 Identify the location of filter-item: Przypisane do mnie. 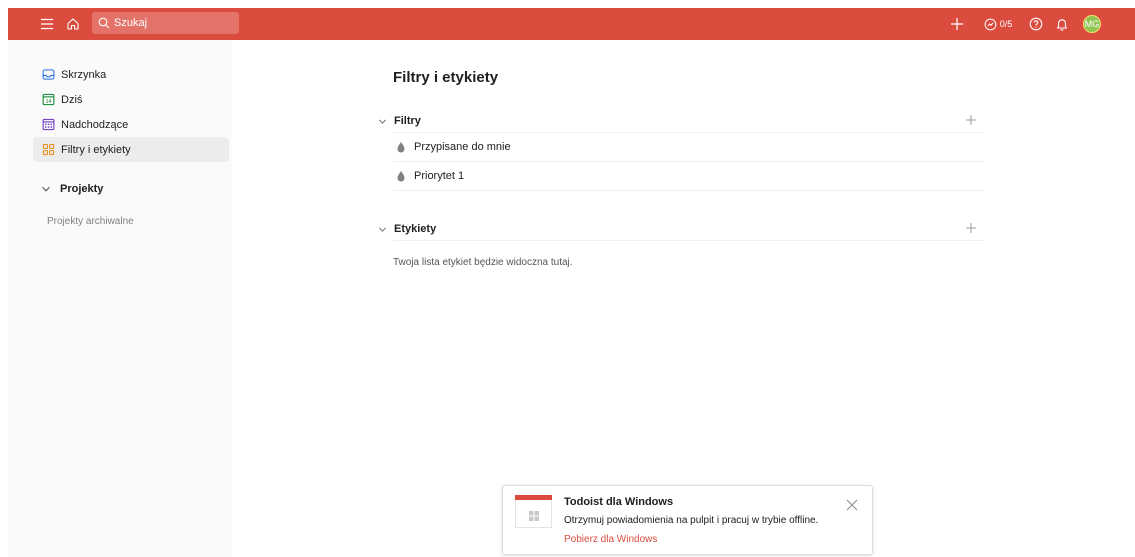
(688, 147).